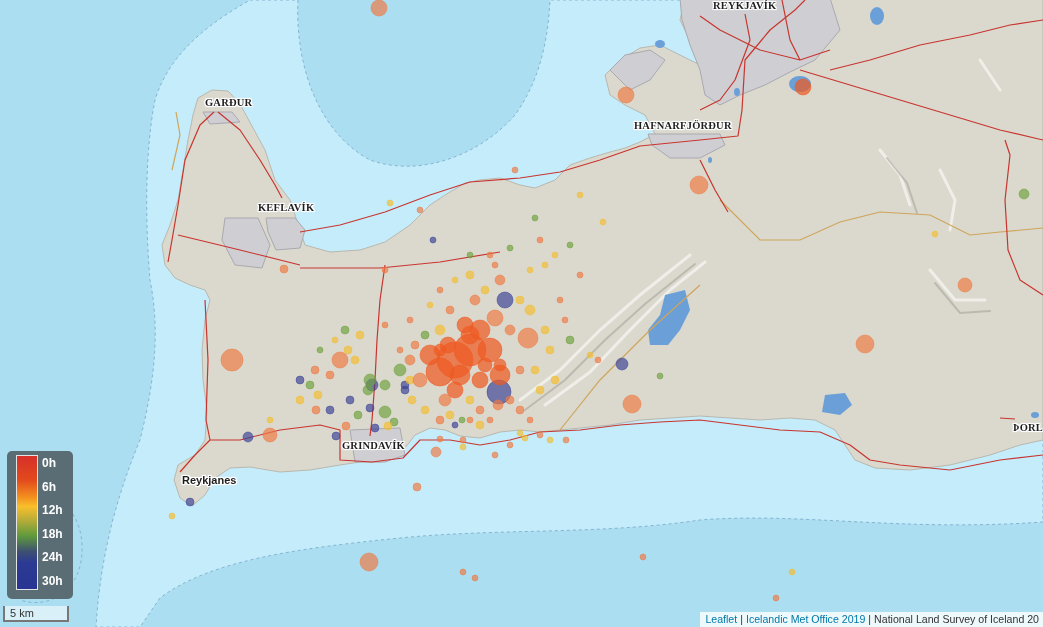 The height and width of the screenshot is (627, 1043). I want to click on place-label: KEFLAVÍK, so click(286, 208).